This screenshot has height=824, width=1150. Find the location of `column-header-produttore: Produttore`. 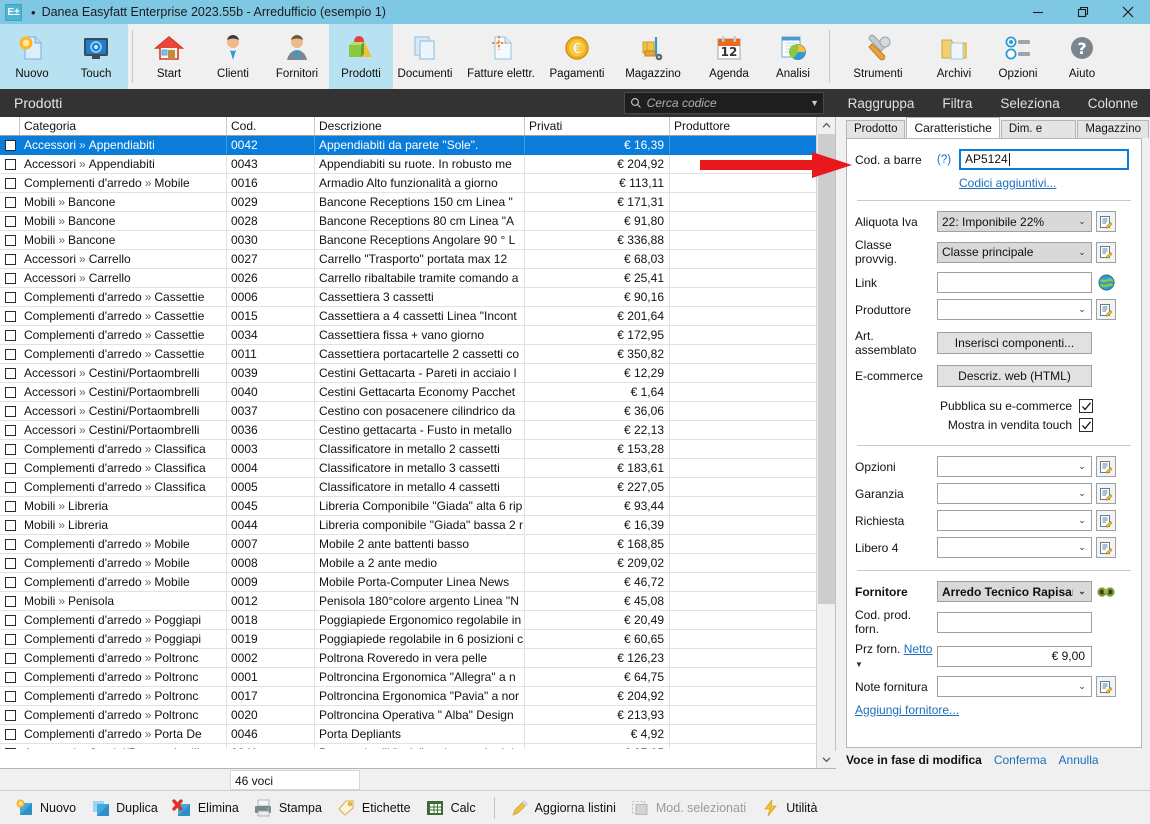

column-header-produttore: Produttore is located at coordinates (744, 126).